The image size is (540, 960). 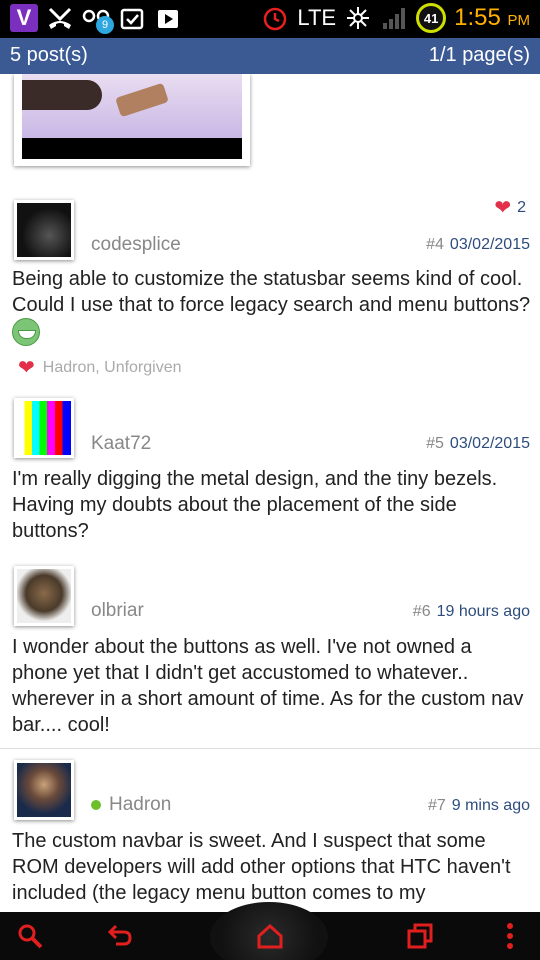 What do you see at coordinates (49, 55) in the screenshot?
I see `posts-count: 5 post(s)` at bounding box center [49, 55].